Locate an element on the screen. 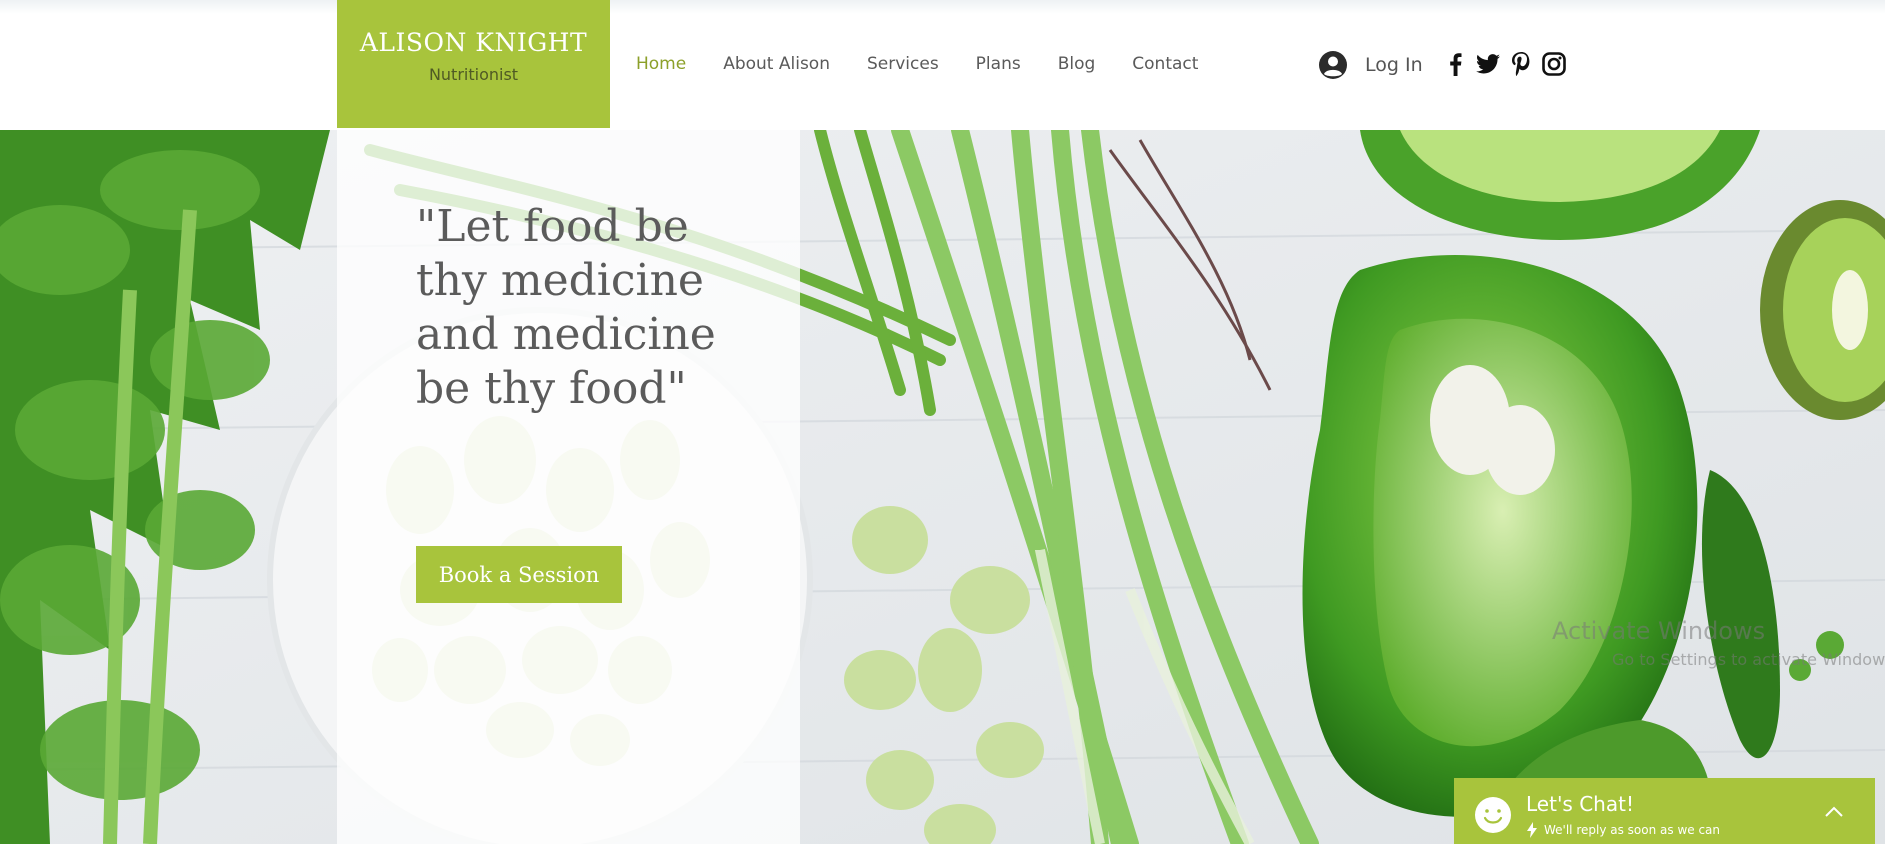 Image resolution: width=1885 pixels, height=844 pixels. user-avatar-icon is located at coordinates (1333, 65).